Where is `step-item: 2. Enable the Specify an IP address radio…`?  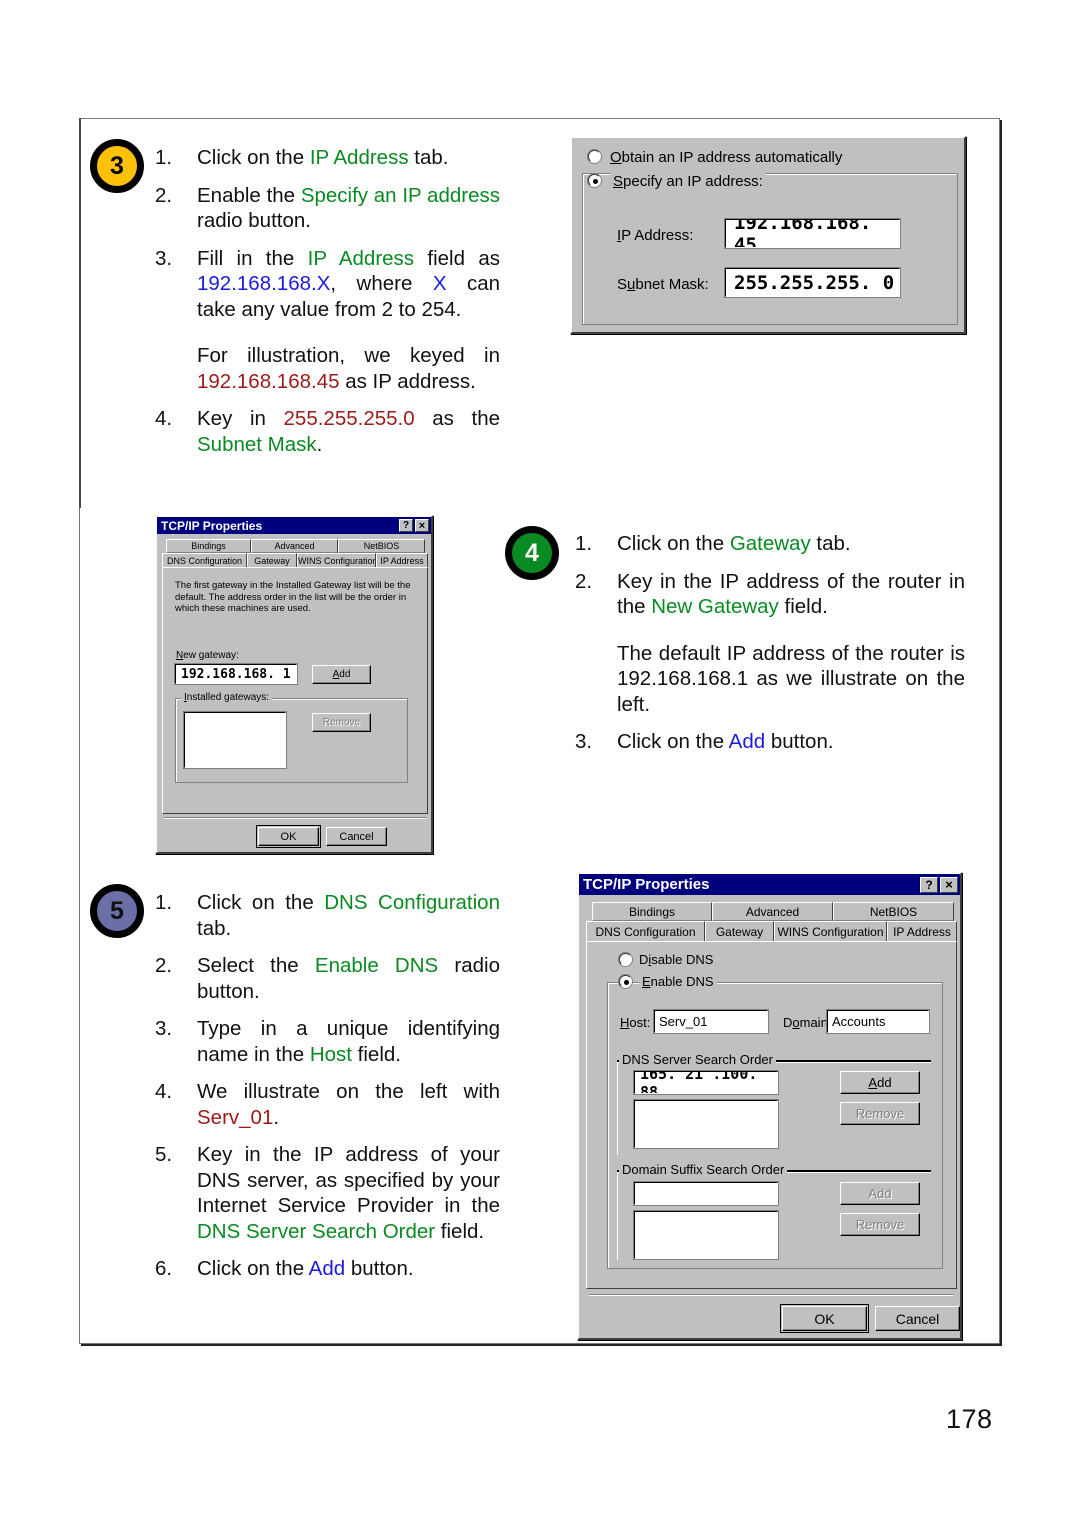
step-item: 2. Enable the Specify an IP address radio… is located at coordinates (327, 208).